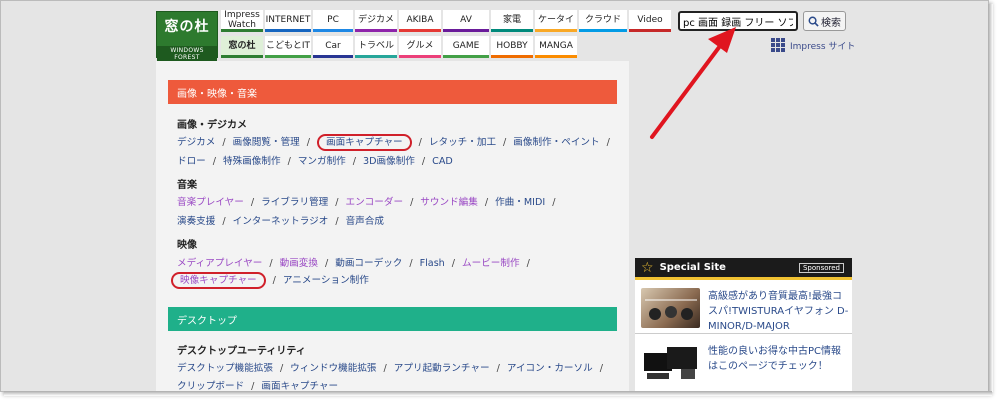  What do you see at coordinates (693, 83) in the screenshot?
I see `annotation-arrow` at bounding box center [693, 83].